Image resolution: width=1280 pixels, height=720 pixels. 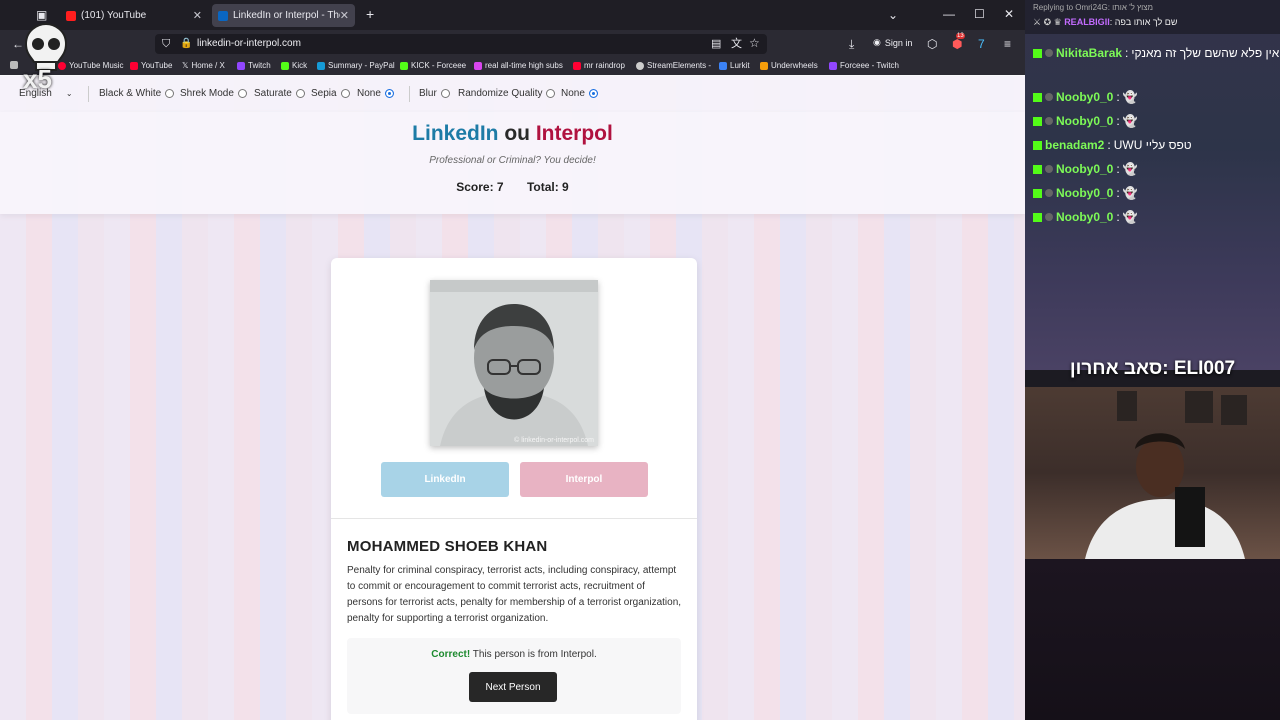 What do you see at coordinates (445, 479) in the screenshot?
I see `linkedin-button: LinkedIn` at bounding box center [445, 479].